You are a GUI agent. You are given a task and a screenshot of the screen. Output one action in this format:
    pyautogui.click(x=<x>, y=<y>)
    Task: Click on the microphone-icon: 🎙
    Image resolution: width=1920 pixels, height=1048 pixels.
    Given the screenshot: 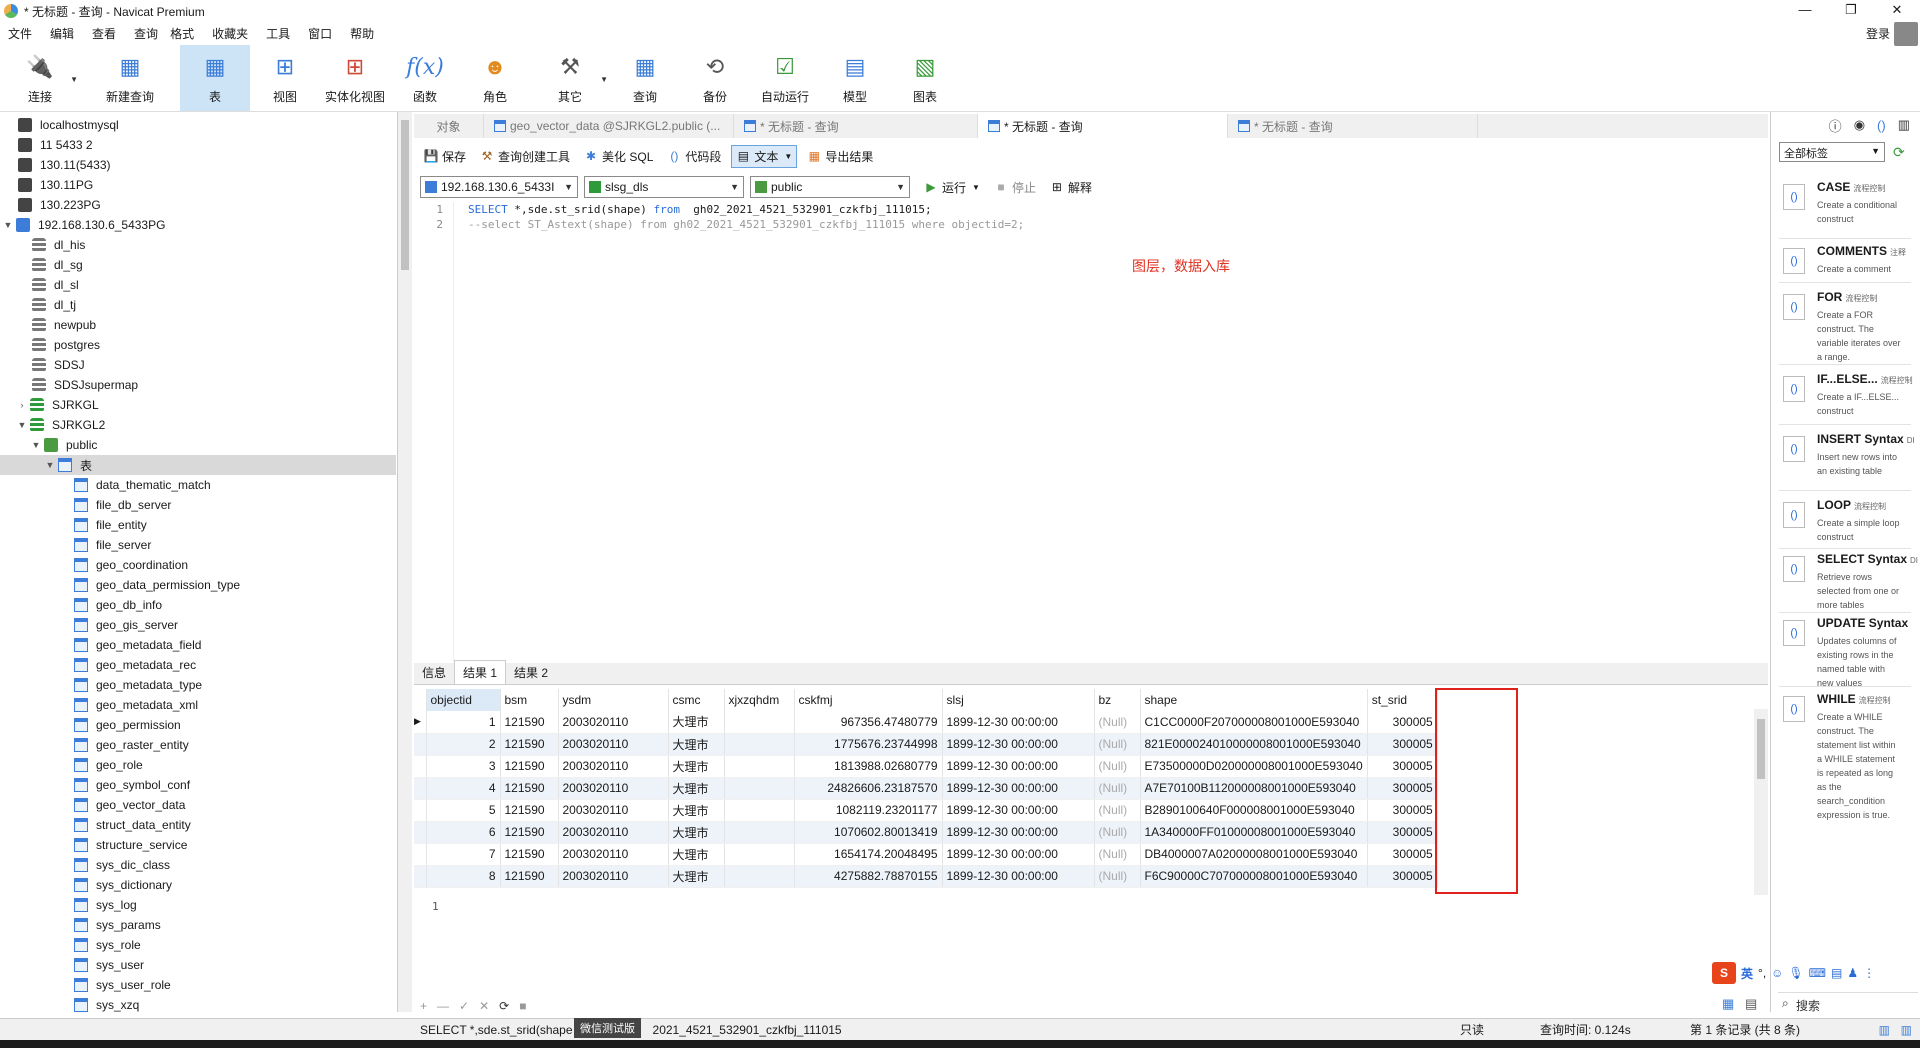 What is the action you would take?
    pyautogui.click(x=1795, y=973)
    